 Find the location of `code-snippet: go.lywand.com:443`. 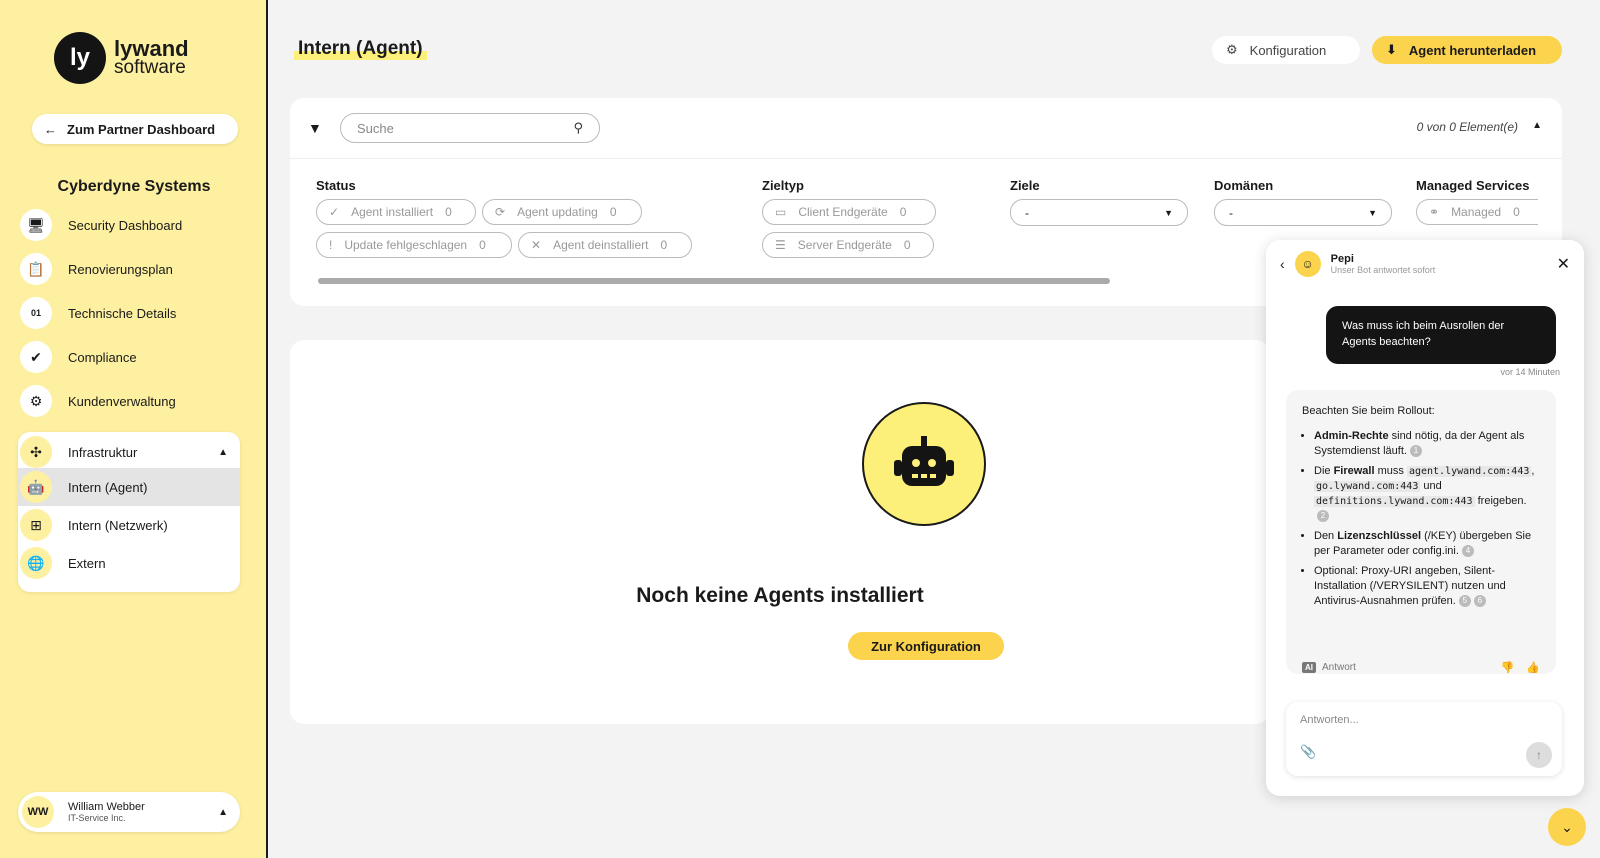

code-snippet: go.lywand.com:443 is located at coordinates (1367, 486).